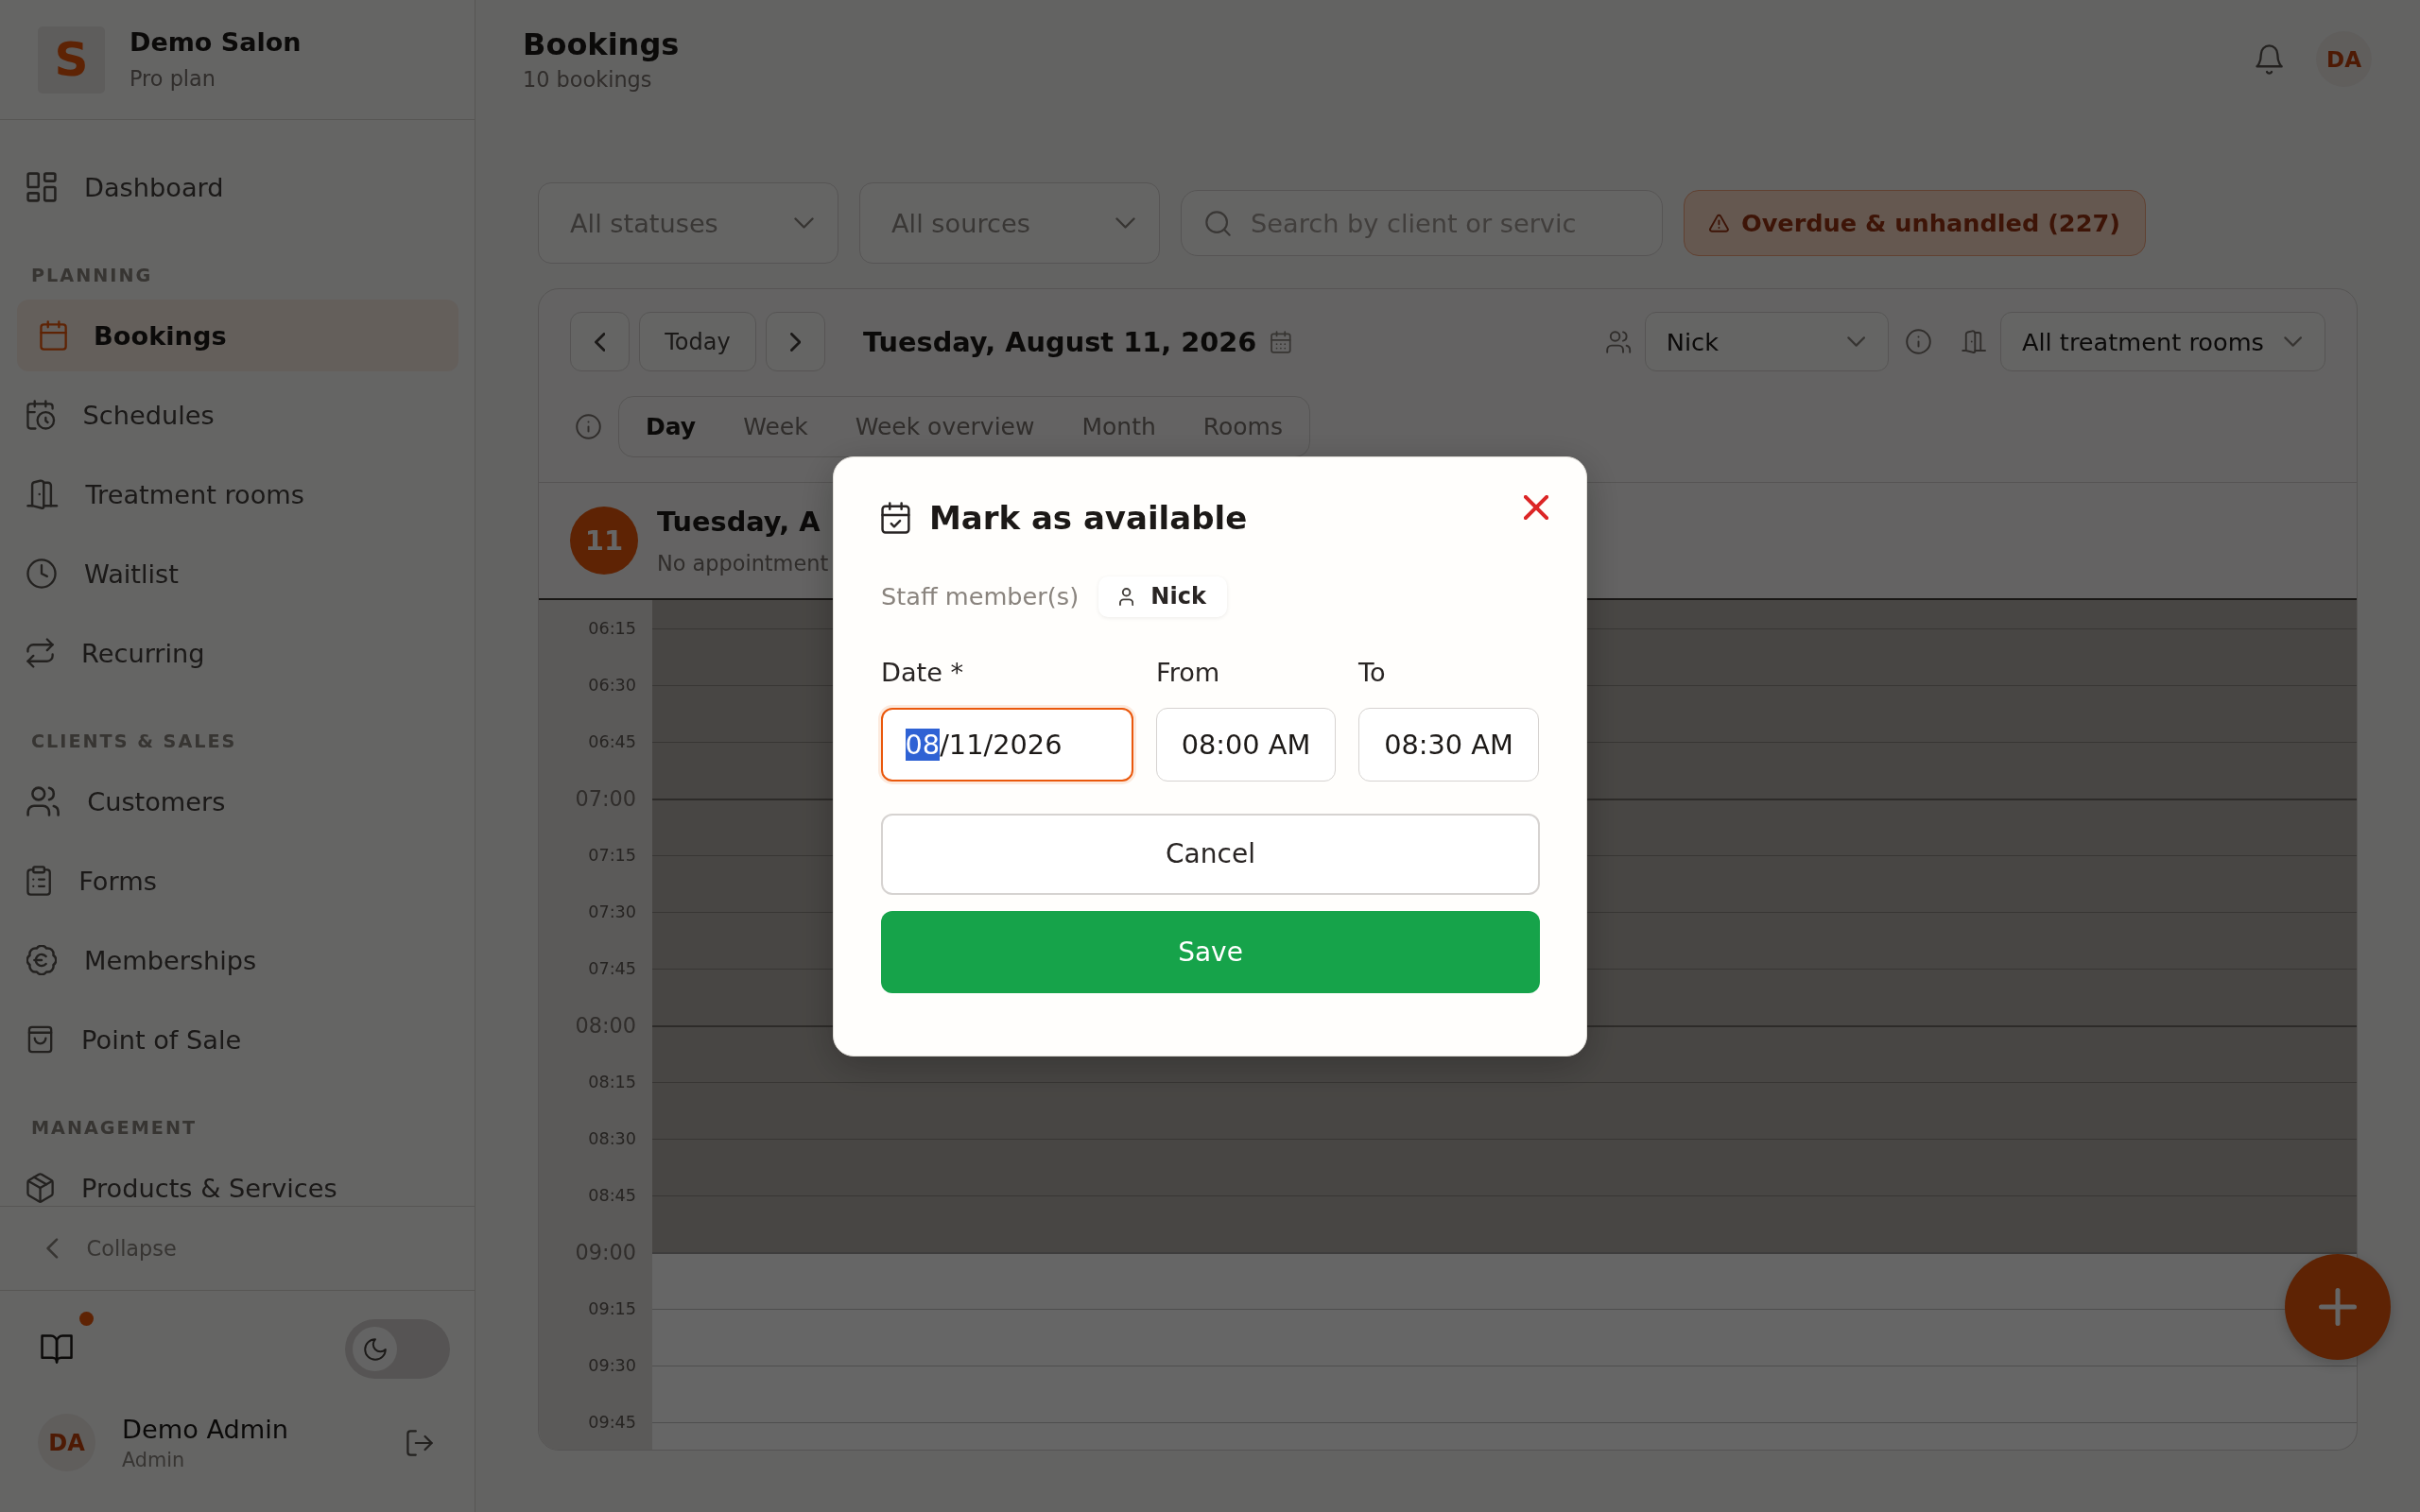 Image resolution: width=2420 pixels, height=1512 pixels. What do you see at coordinates (612, 741) in the screenshot?
I see `time-label: 06:45` at bounding box center [612, 741].